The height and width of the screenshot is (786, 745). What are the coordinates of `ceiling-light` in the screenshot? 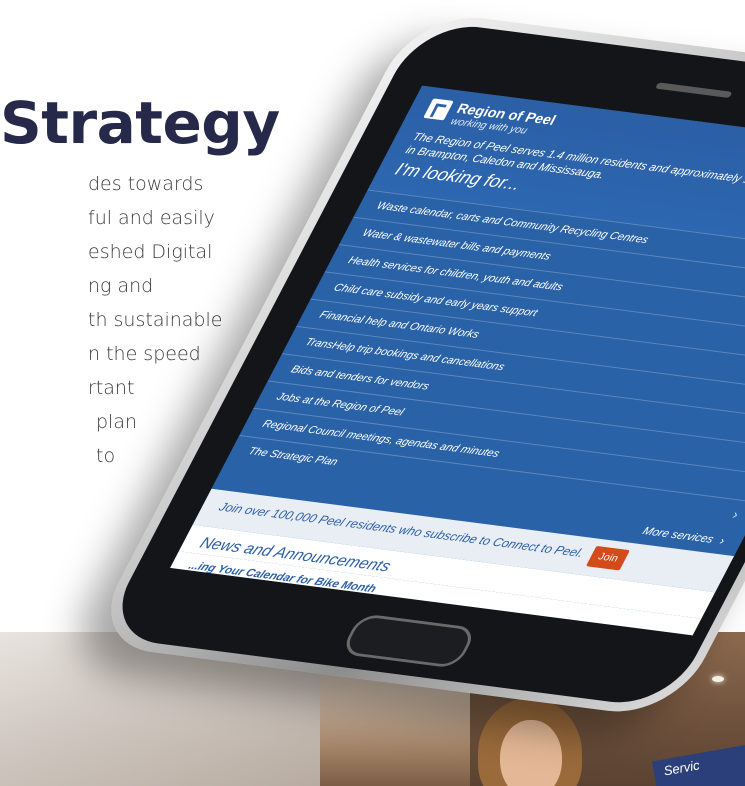 It's located at (718, 679).